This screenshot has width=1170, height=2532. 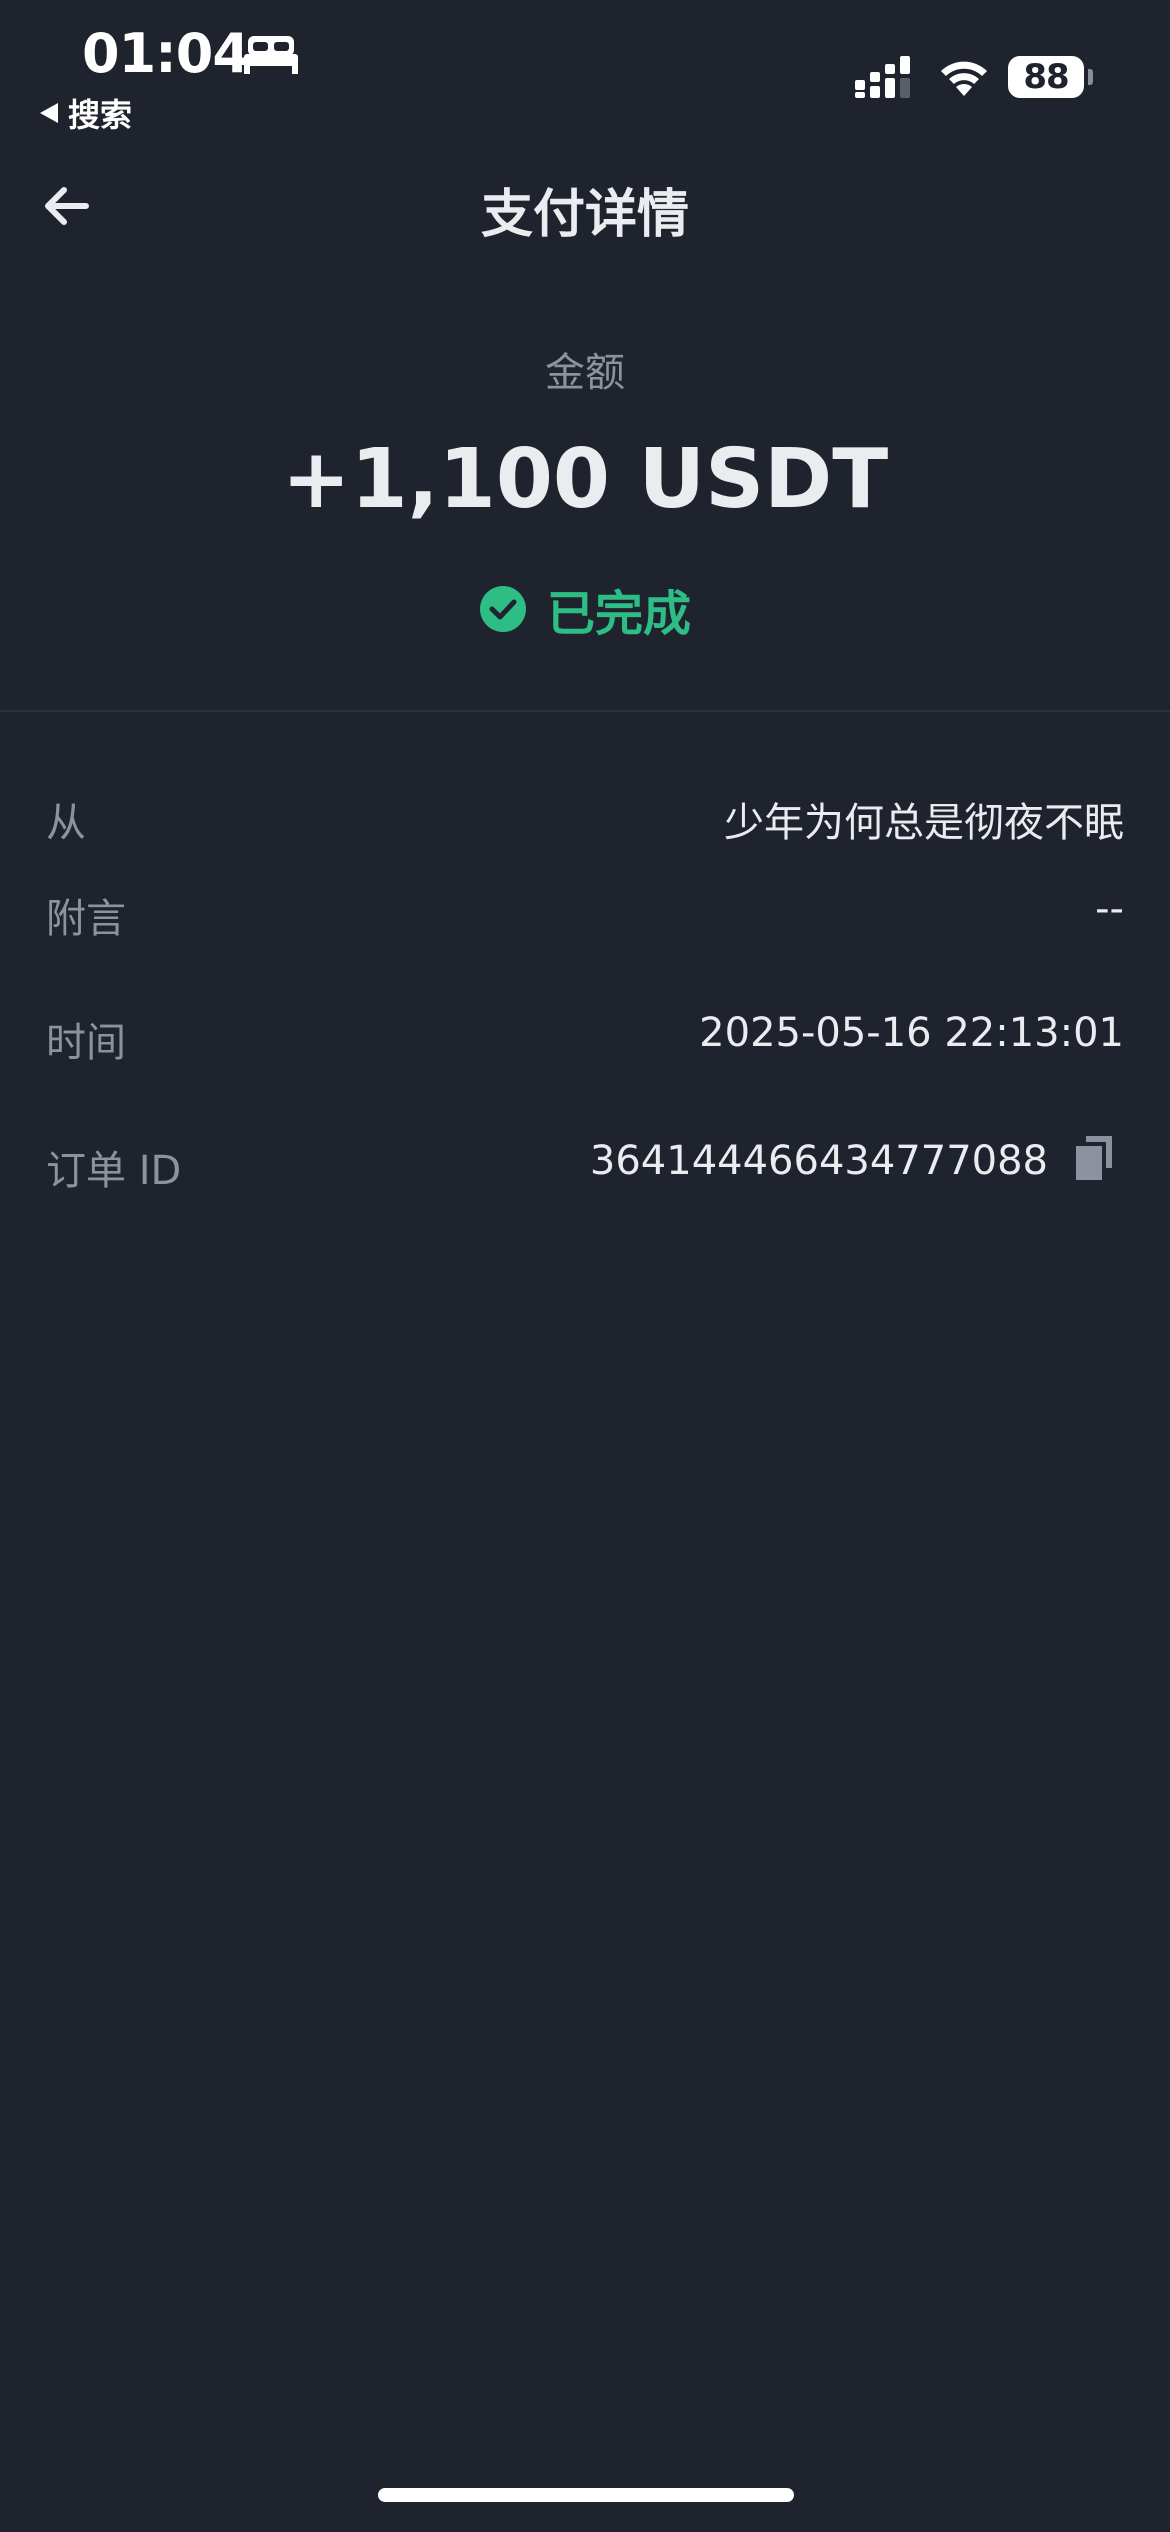 What do you see at coordinates (271, 55) in the screenshot?
I see `bed-icon` at bounding box center [271, 55].